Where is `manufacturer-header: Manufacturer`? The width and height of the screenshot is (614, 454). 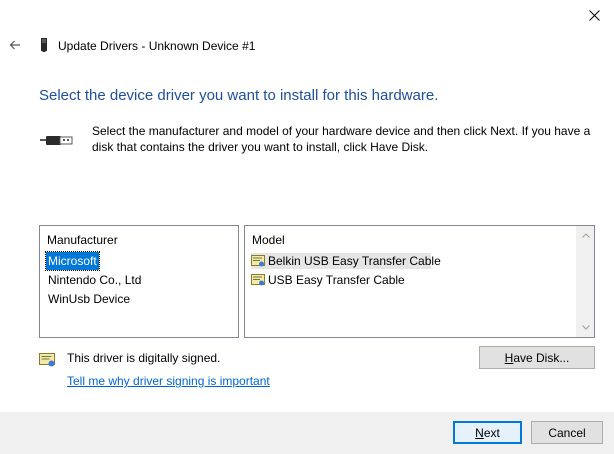 manufacturer-header: Manufacturer is located at coordinates (82, 240).